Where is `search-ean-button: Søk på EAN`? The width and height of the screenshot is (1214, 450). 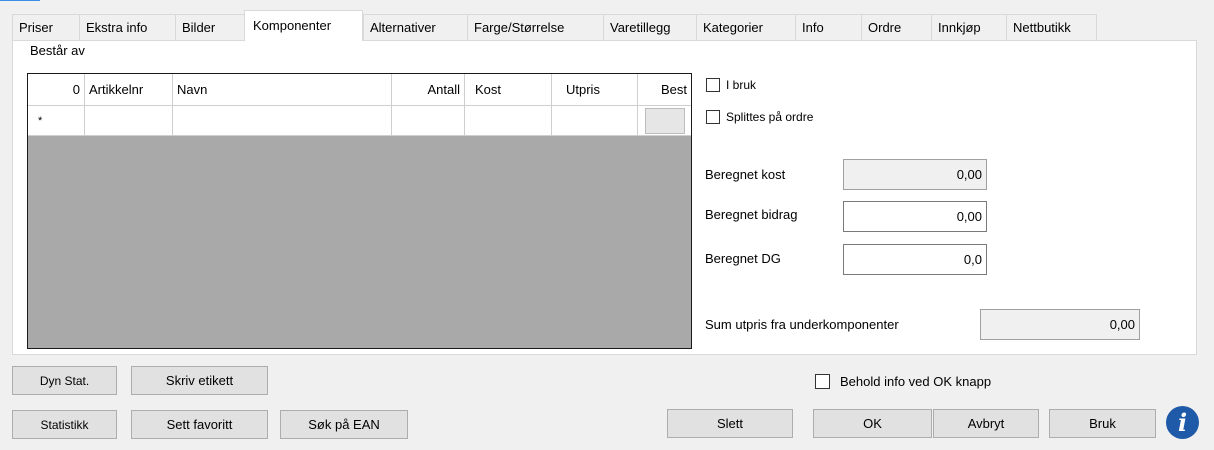
search-ean-button: Søk på EAN is located at coordinates (344, 424).